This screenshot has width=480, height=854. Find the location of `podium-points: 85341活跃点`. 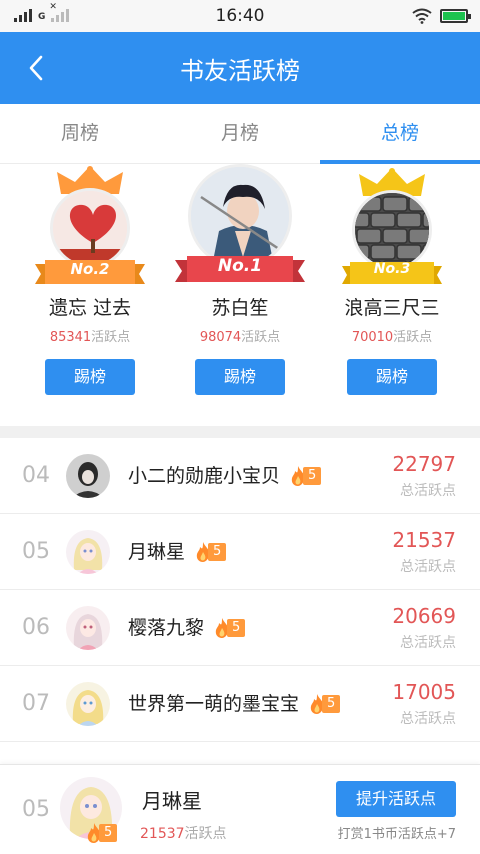

podium-points: 85341活跃点 is located at coordinates (90, 337).